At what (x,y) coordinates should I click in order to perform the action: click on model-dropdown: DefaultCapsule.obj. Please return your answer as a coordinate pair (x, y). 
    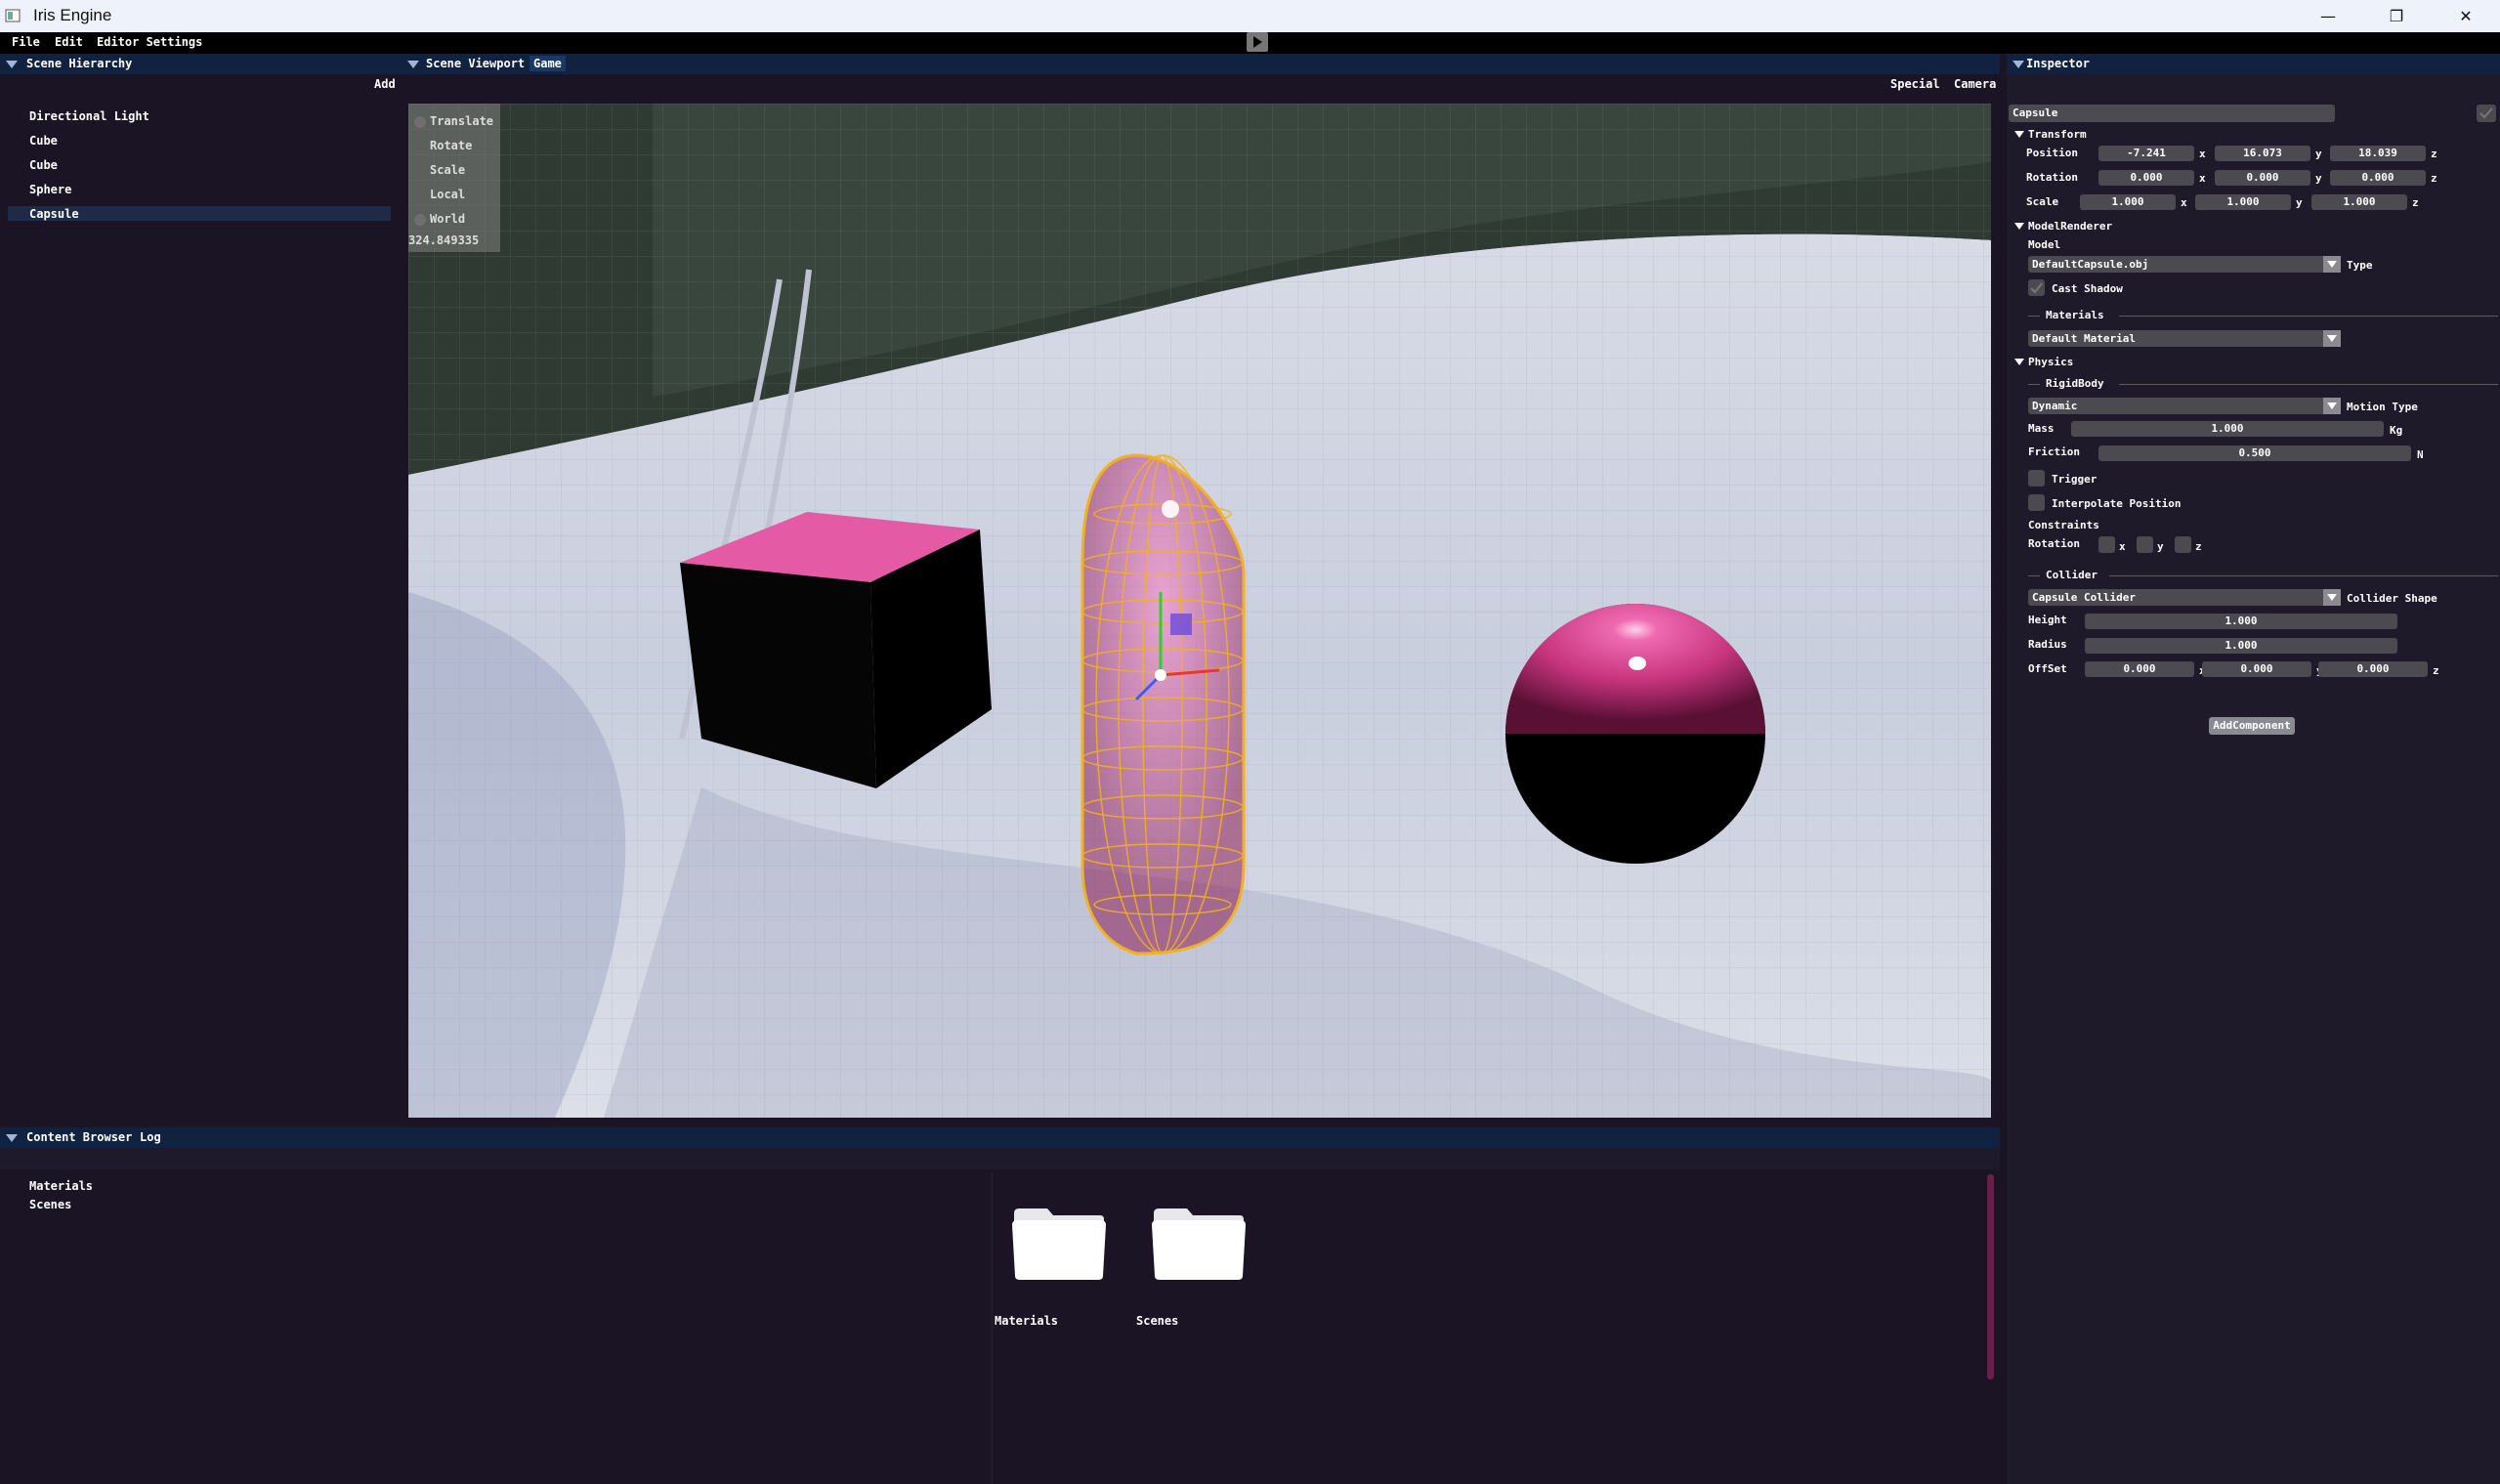
    Looking at the image, I should click on (2184, 265).